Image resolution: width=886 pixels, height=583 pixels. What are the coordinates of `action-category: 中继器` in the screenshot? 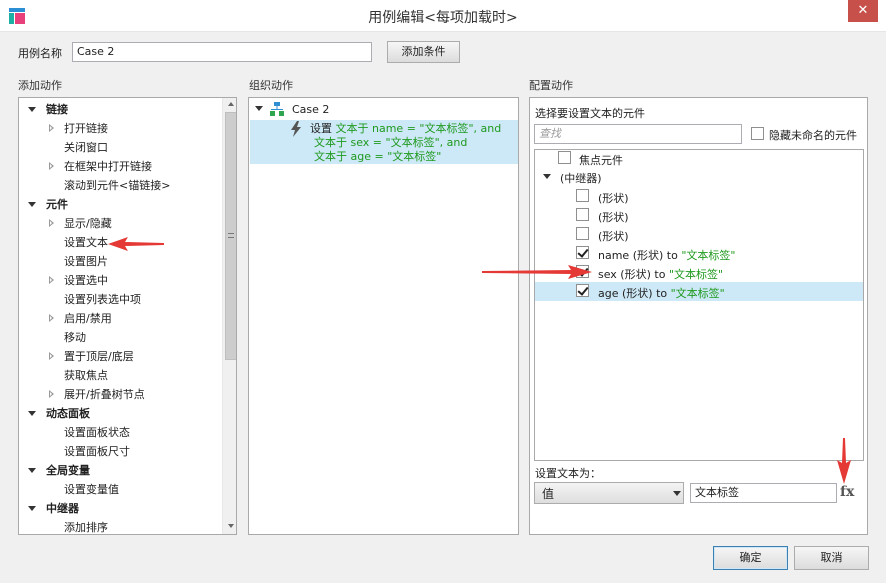 It's located at (120, 508).